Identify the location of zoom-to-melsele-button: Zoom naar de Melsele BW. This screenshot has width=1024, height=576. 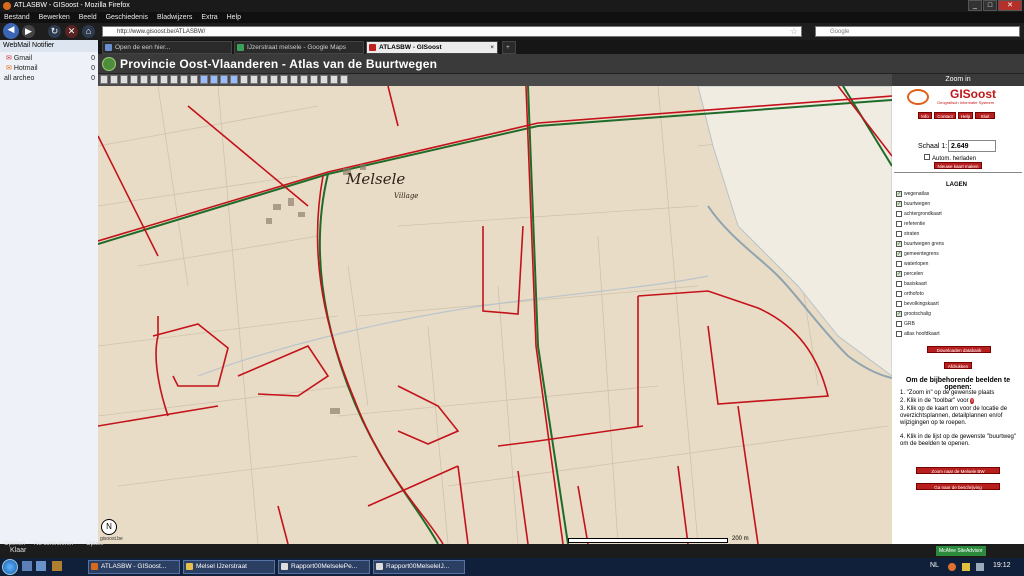
(958, 470).